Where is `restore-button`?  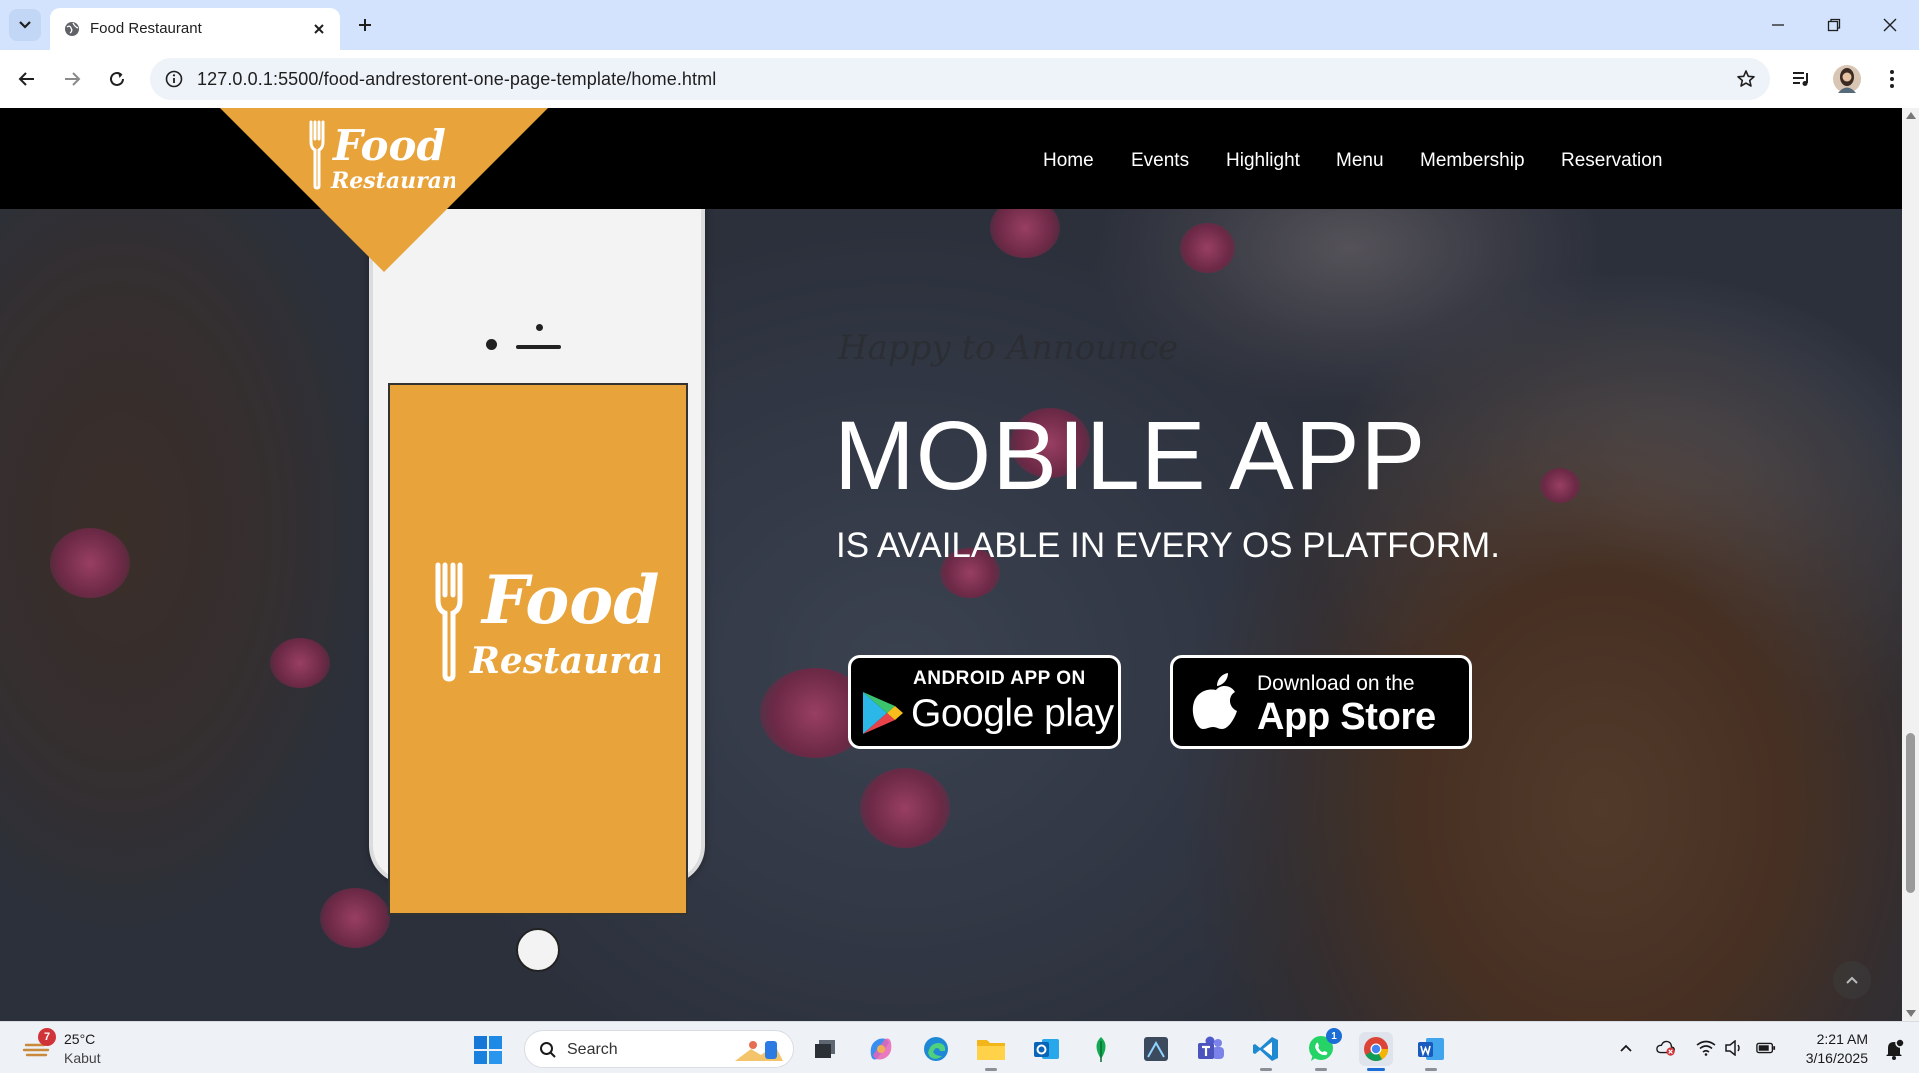 restore-button is located at coordinates (1834, 25).